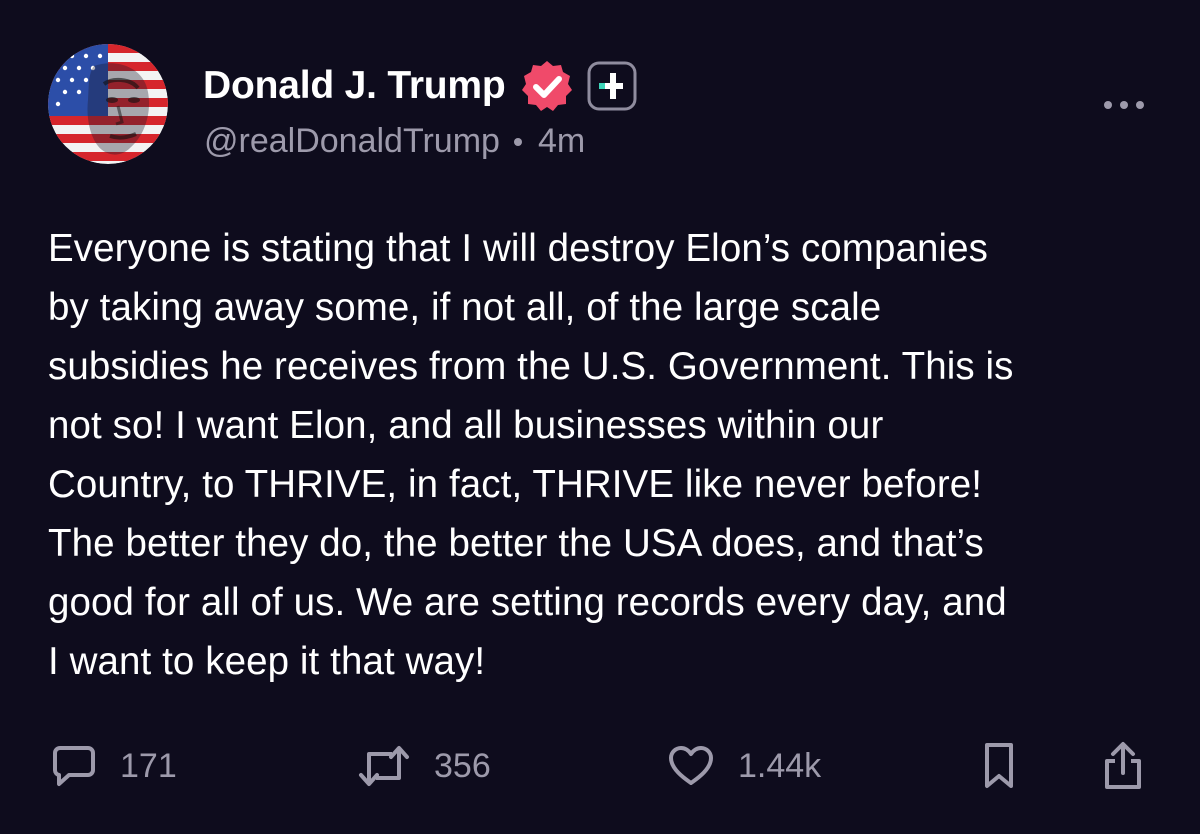  I want to click on reply-button: 171, so click(114, 766).